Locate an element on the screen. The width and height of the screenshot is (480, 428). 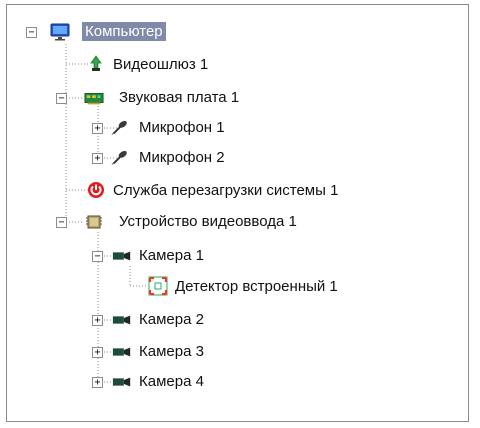
tree-node-label: Служба перезагрузки системы 1 is located at coordinates (226, 190).